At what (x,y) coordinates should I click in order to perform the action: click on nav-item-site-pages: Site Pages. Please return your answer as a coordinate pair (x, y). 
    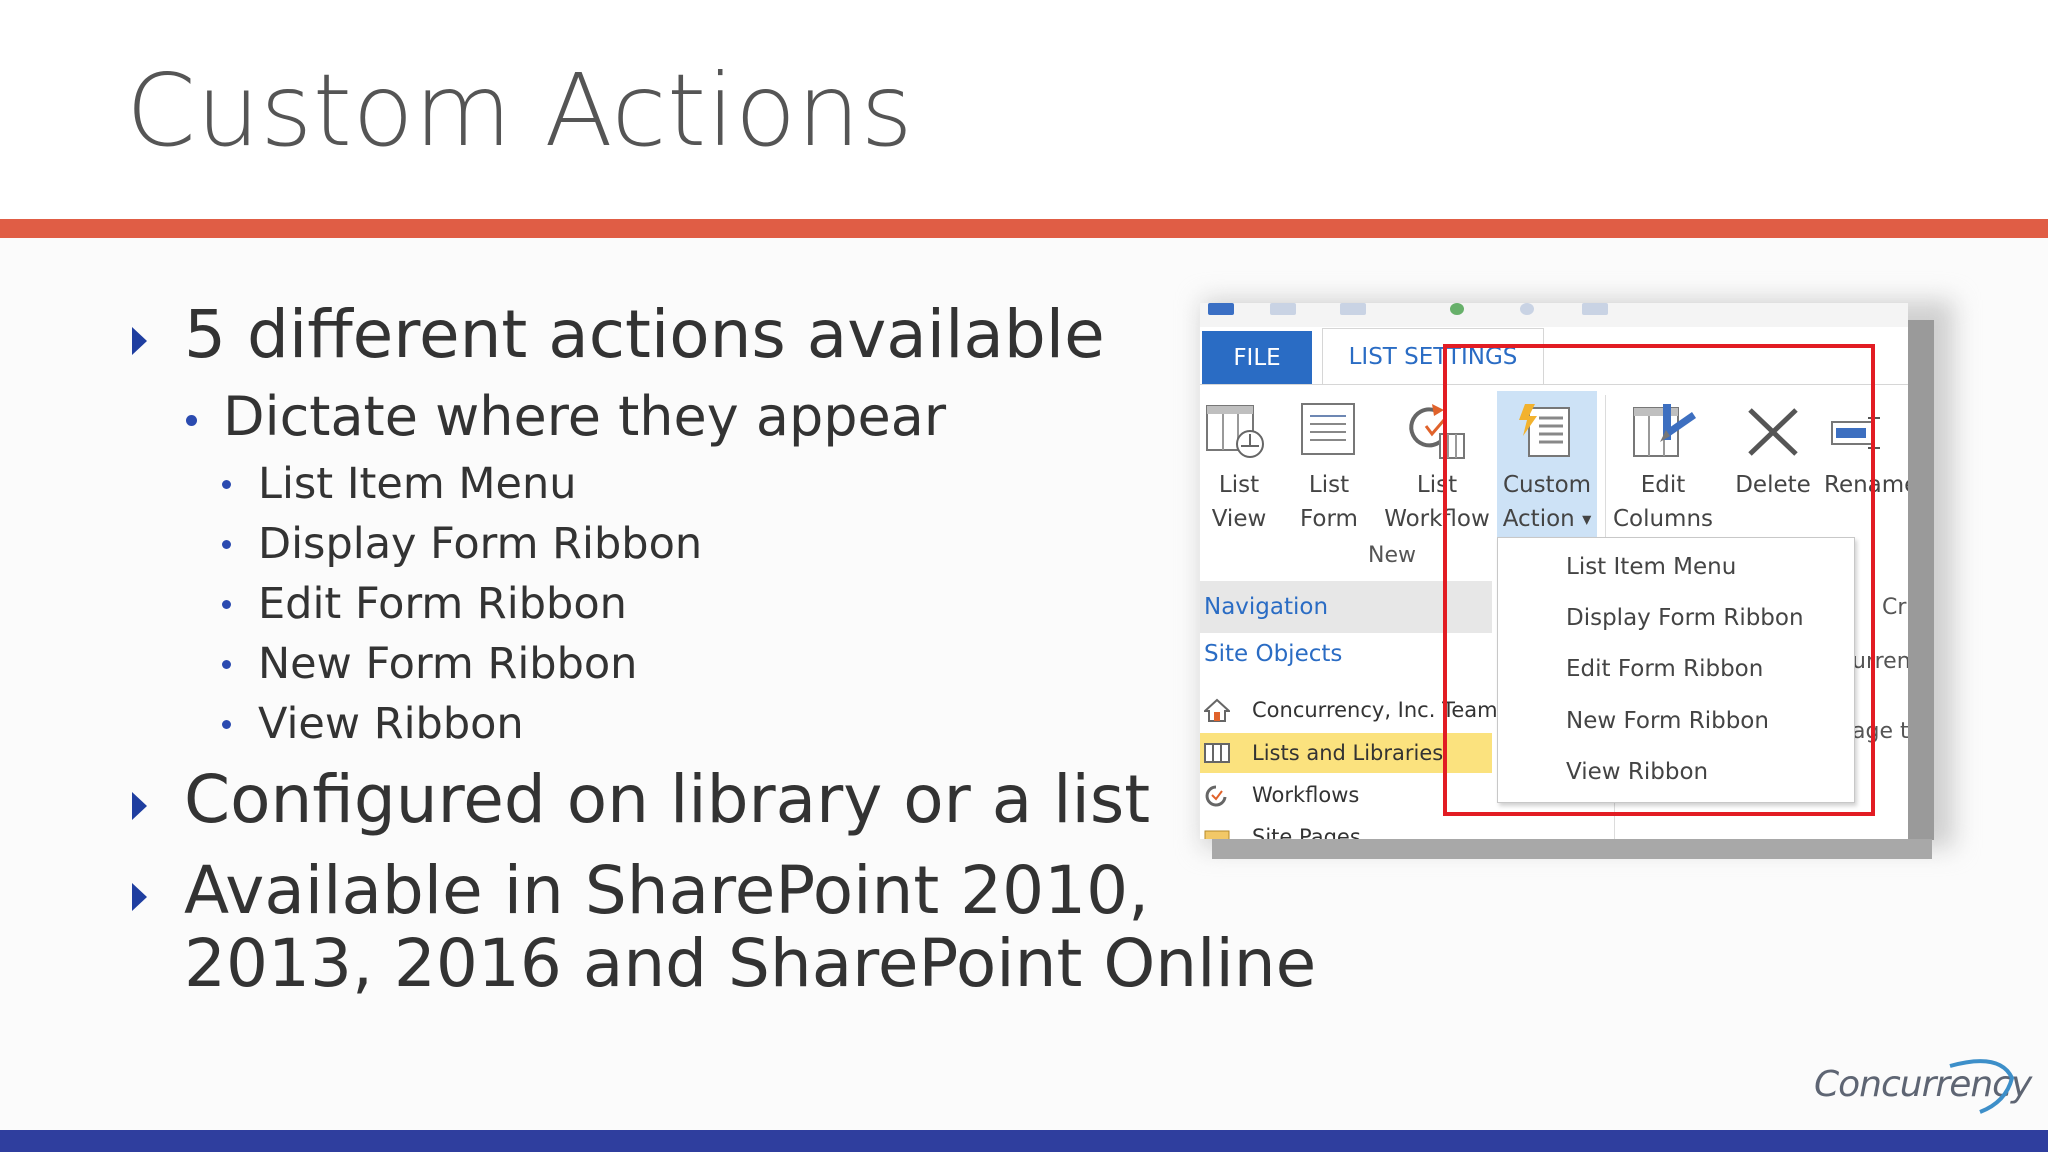
    Looking at the image, I should click on (1346, 828).